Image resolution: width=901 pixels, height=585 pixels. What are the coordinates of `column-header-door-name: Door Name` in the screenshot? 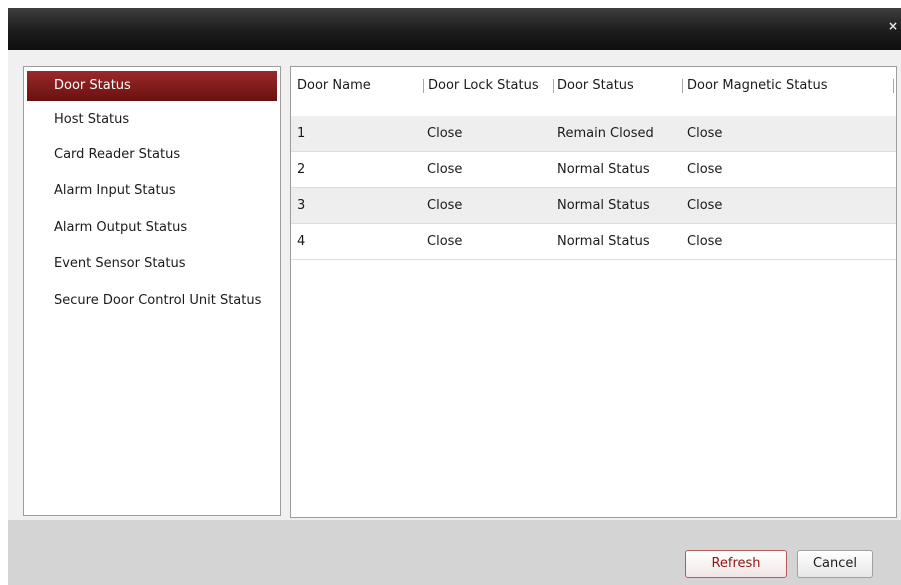 It's located at (334, 85).